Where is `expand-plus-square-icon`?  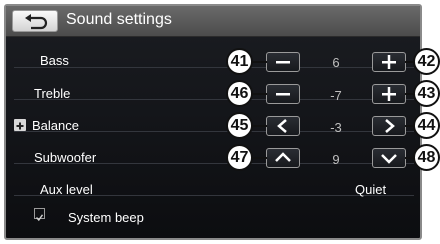 expand-plus-square-icon is located at coordinates (20, 125).